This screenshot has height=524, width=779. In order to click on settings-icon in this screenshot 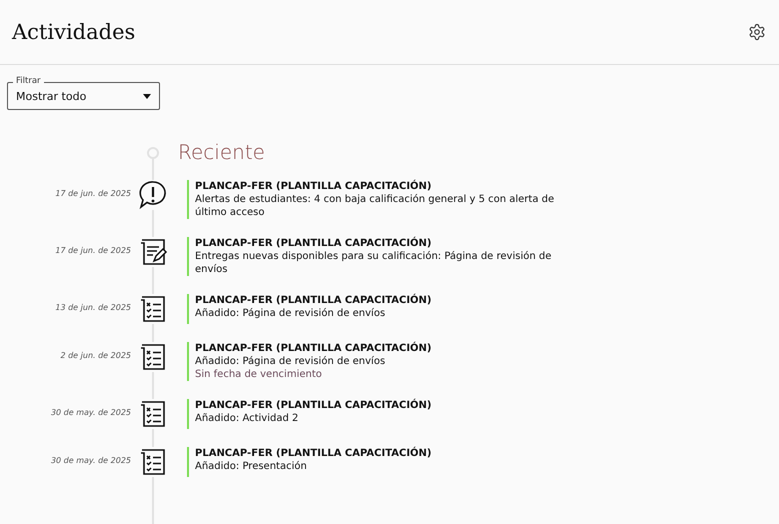, I will do `click(757, 32)`.